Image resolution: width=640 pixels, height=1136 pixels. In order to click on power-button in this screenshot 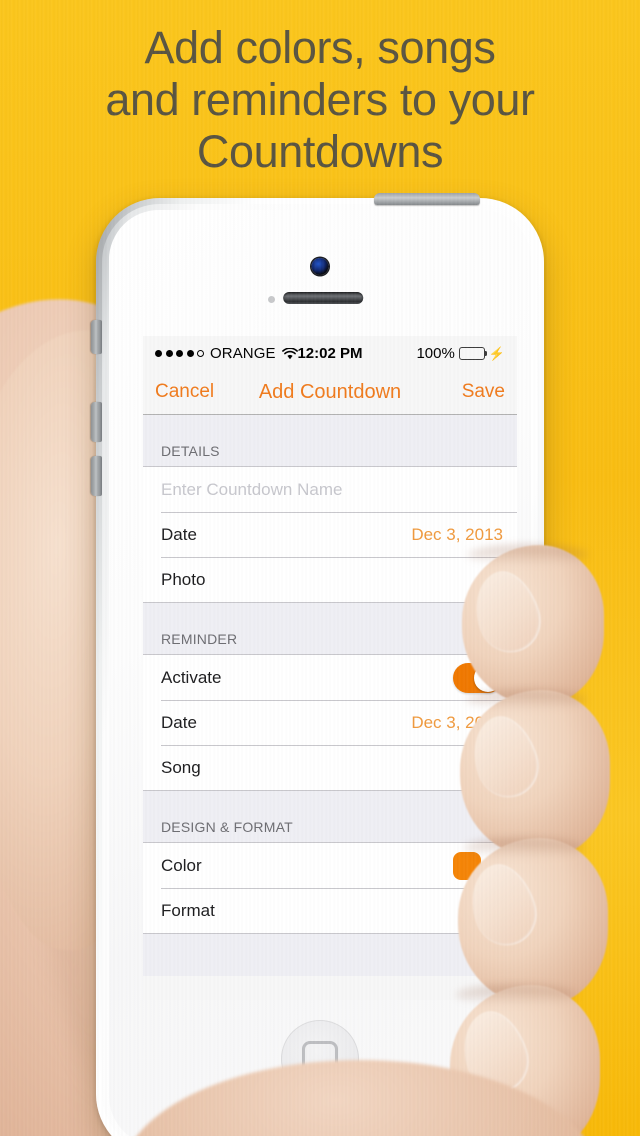, I will do `click(427, 199)`.